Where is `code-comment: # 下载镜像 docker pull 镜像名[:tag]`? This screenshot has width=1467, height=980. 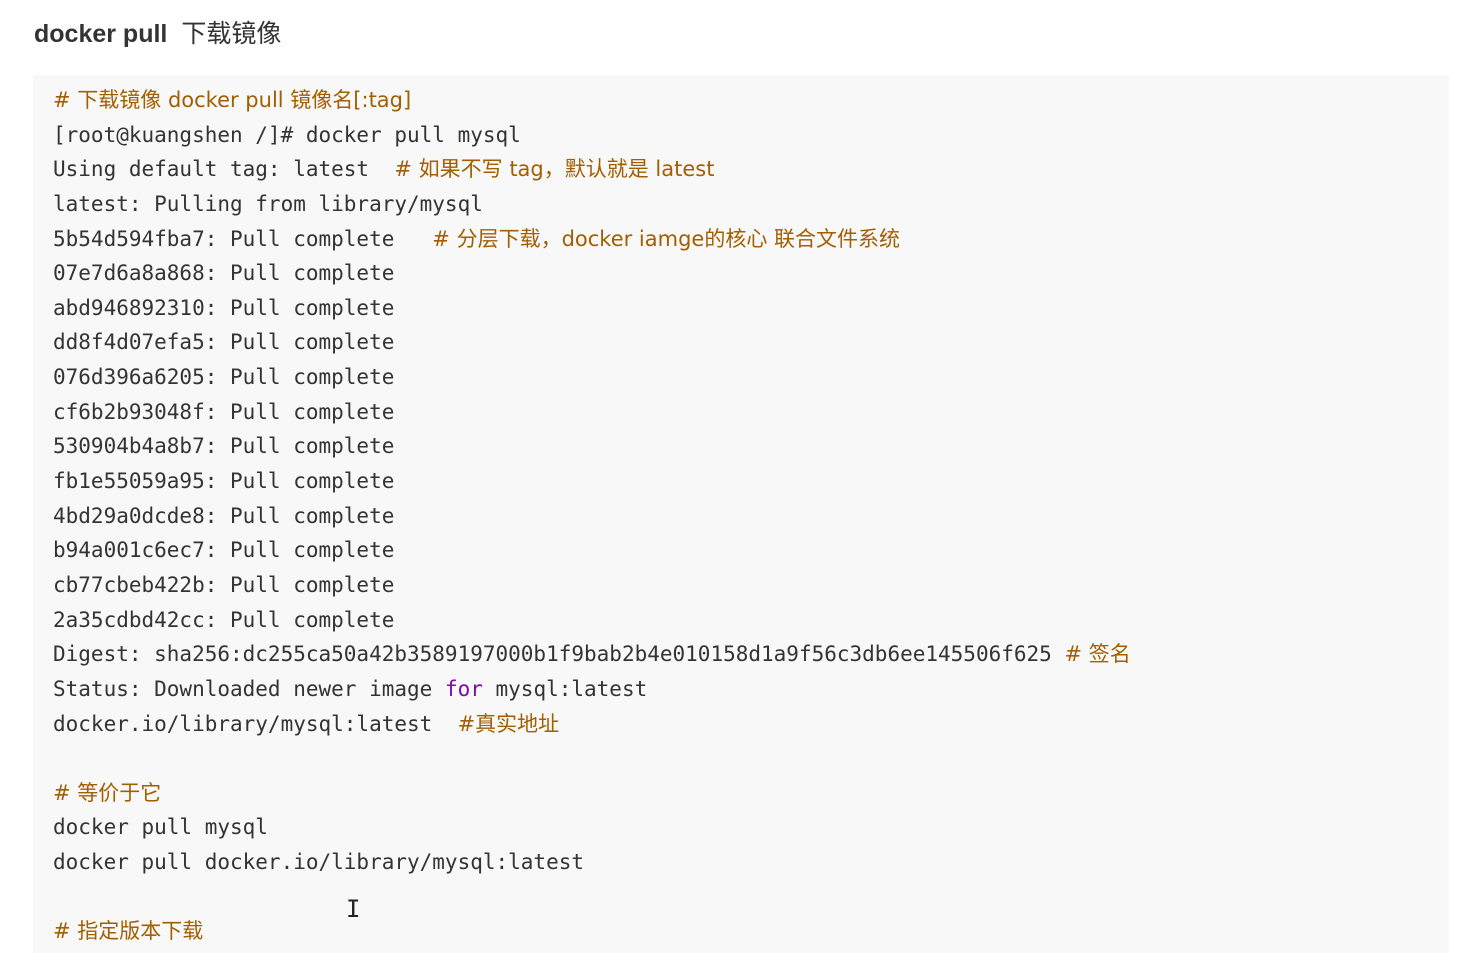 code-comment: # 下载镜像 docker pull 镜像名[:tag] is located at coordinates (232, 100).